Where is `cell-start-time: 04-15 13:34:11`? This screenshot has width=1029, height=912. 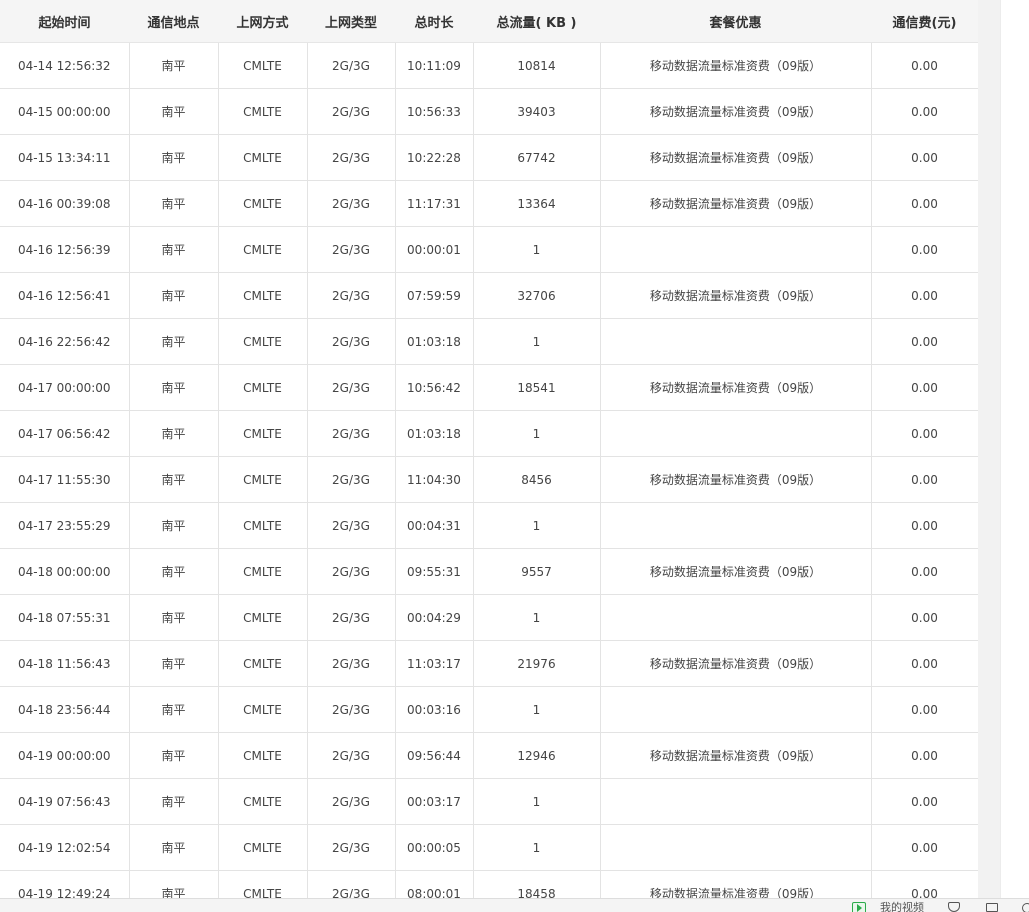 cell-start-time: 04-15 13:34:11 is located at coordinates (64, 157).